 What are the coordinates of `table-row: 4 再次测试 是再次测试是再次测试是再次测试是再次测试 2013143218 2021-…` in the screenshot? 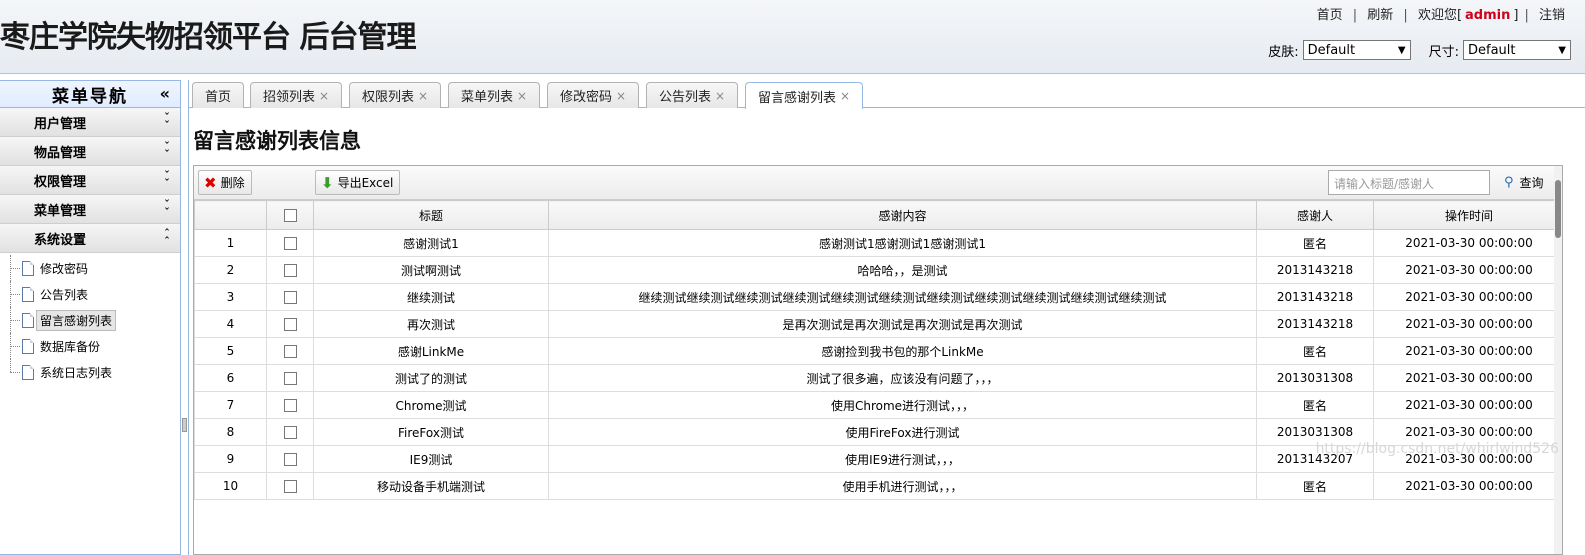 It's located at (878, 324).